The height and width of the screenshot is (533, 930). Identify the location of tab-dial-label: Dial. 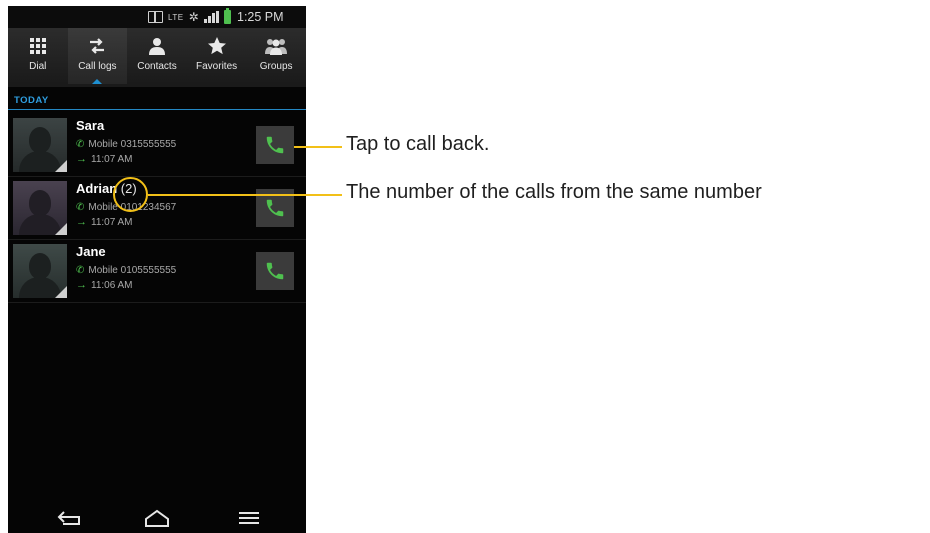
(38, 66).